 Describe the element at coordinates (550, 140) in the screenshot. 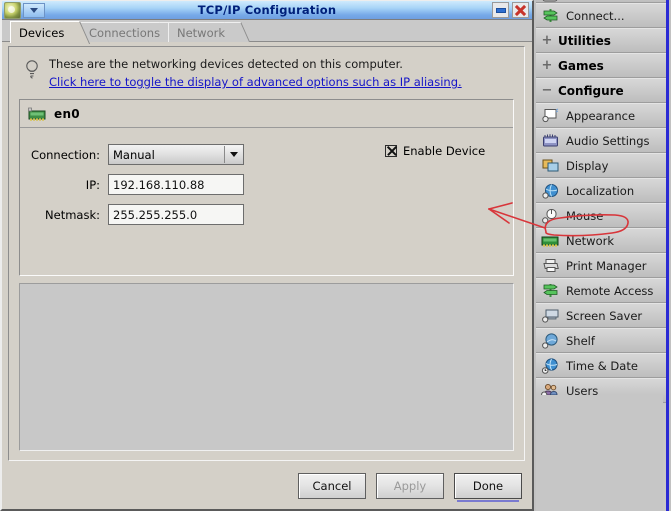

I see `audio-icon` at that location.